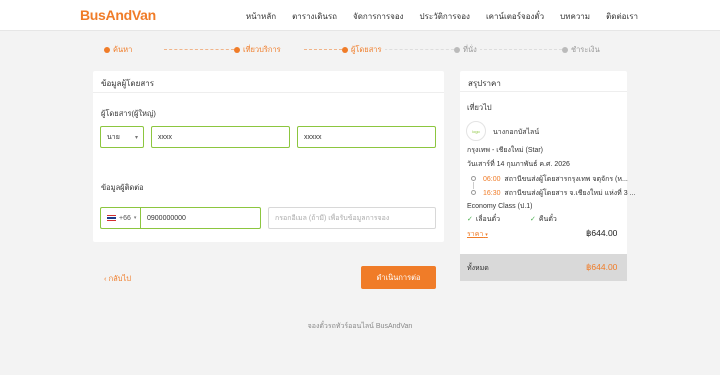  I want to click on timeline-line, so click(473, 185).